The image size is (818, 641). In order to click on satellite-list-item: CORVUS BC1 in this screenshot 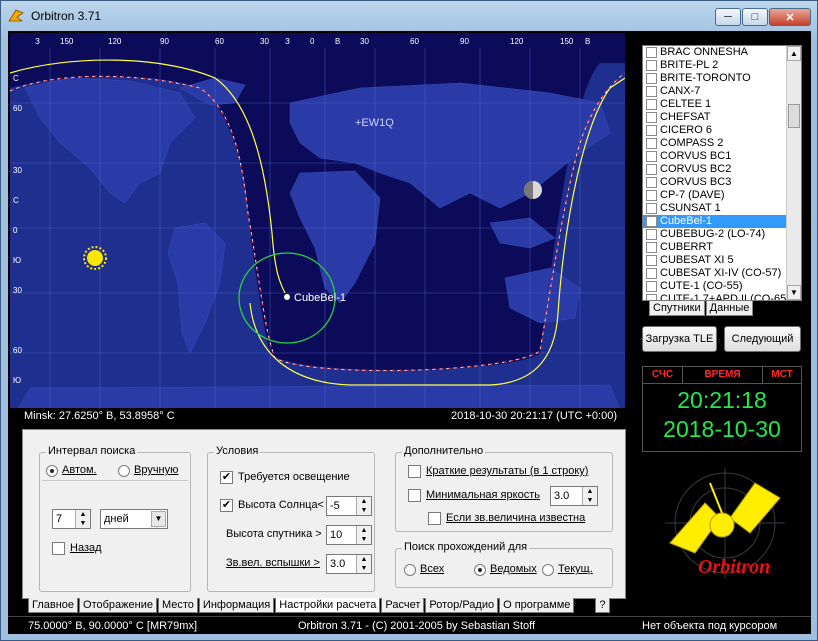, I will do `click(722, 156)`.